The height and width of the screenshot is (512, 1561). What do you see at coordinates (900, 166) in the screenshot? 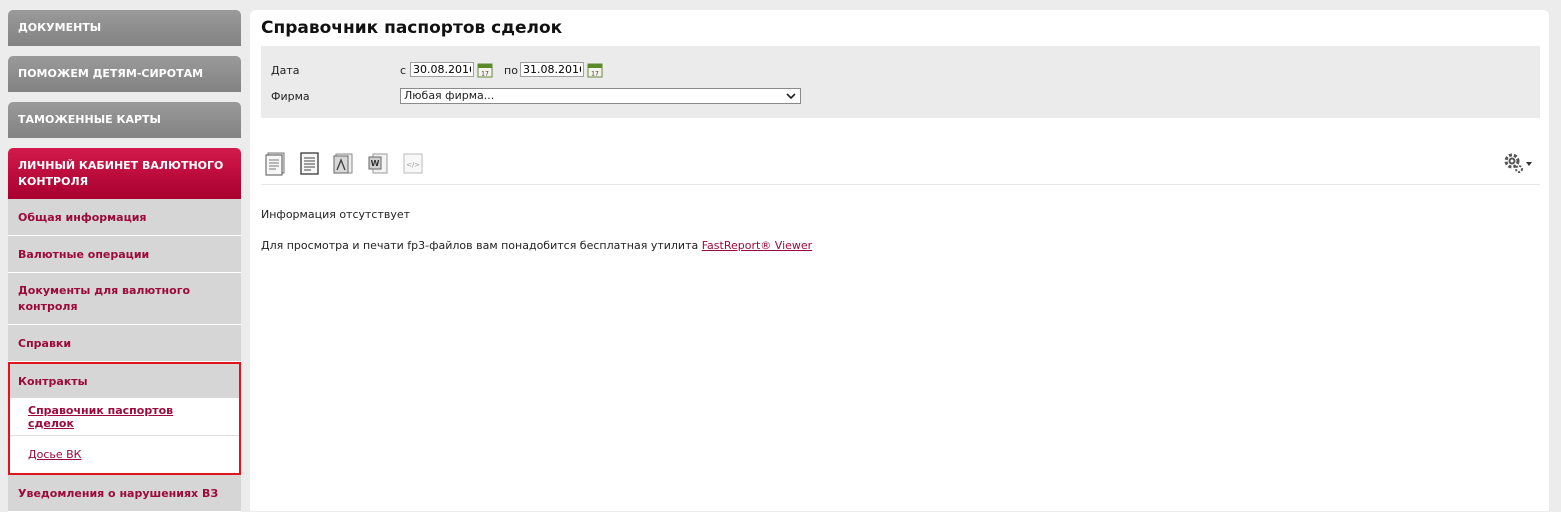
I see `export-toolbar: W </>` at bounding box center [900, 166].